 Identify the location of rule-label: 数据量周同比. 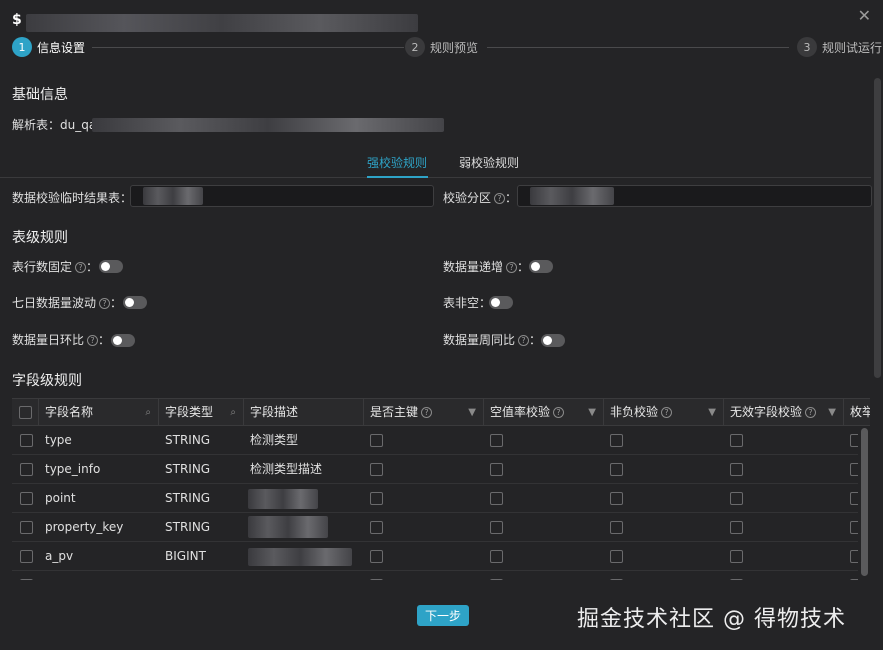
(479, 340).